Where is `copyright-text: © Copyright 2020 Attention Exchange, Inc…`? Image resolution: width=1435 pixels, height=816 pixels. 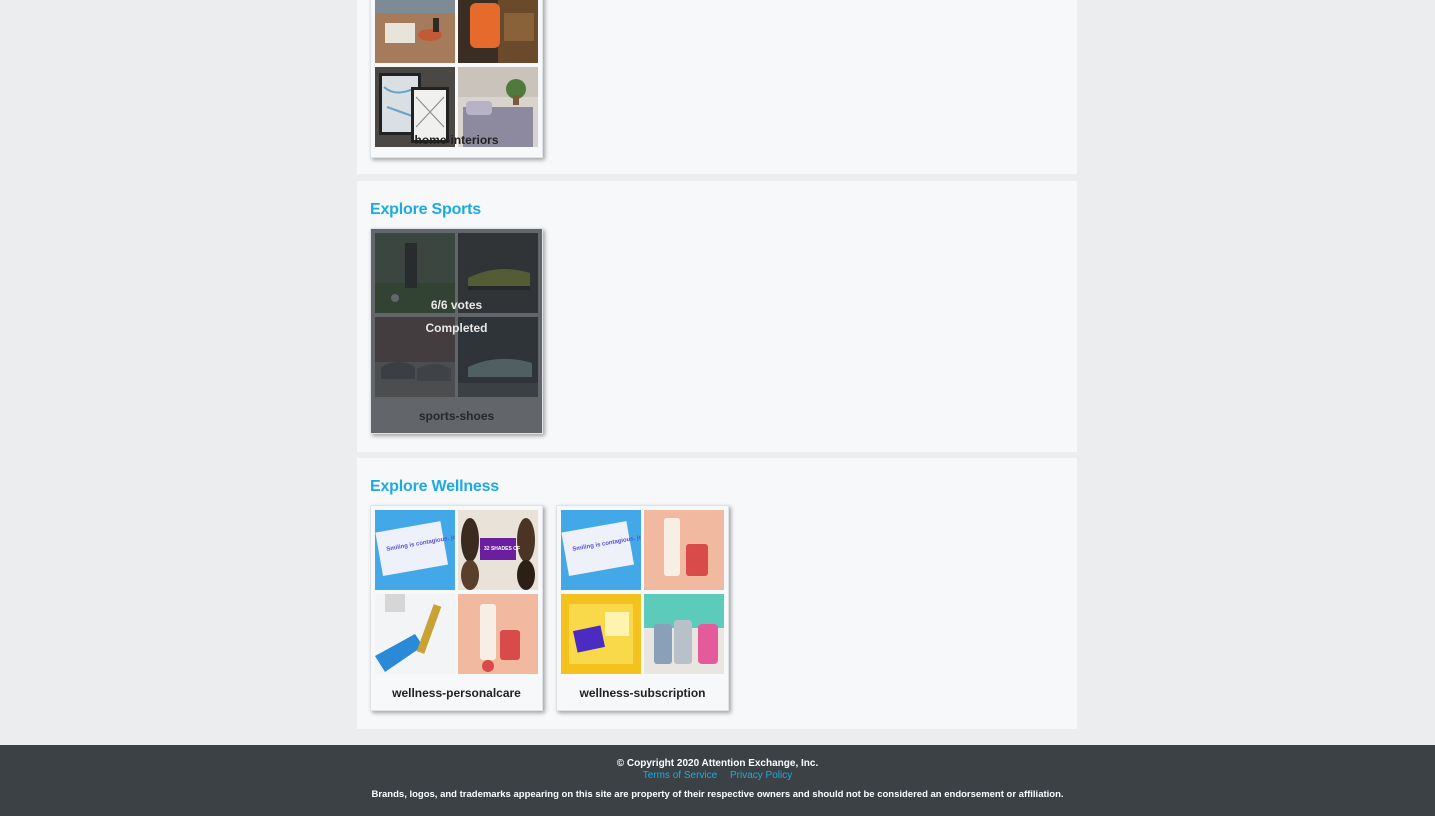
copyright-text: © Copyright 2020 Attention Exchange, Inc… is located at coordinates (717, 763).